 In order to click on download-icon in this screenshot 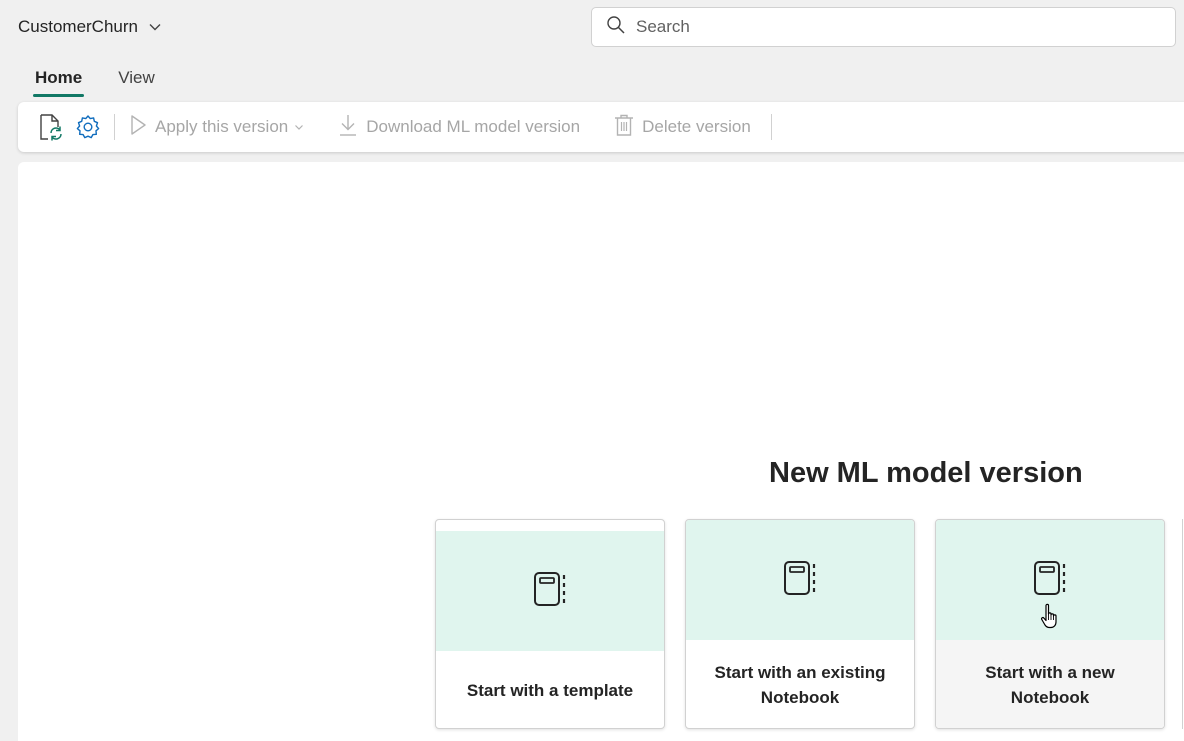, I will do `click(348, 127)`.